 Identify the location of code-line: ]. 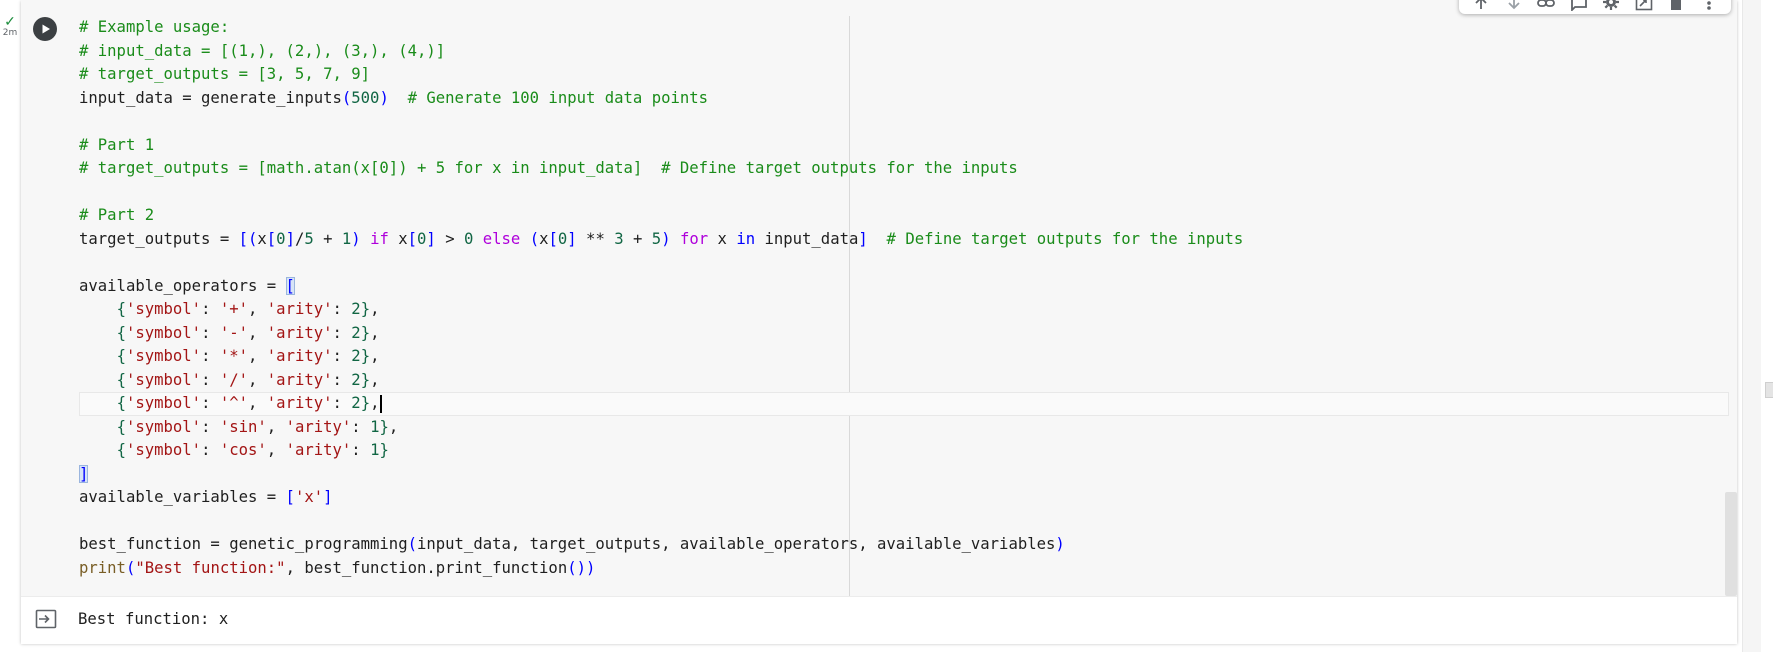
(904, 475).